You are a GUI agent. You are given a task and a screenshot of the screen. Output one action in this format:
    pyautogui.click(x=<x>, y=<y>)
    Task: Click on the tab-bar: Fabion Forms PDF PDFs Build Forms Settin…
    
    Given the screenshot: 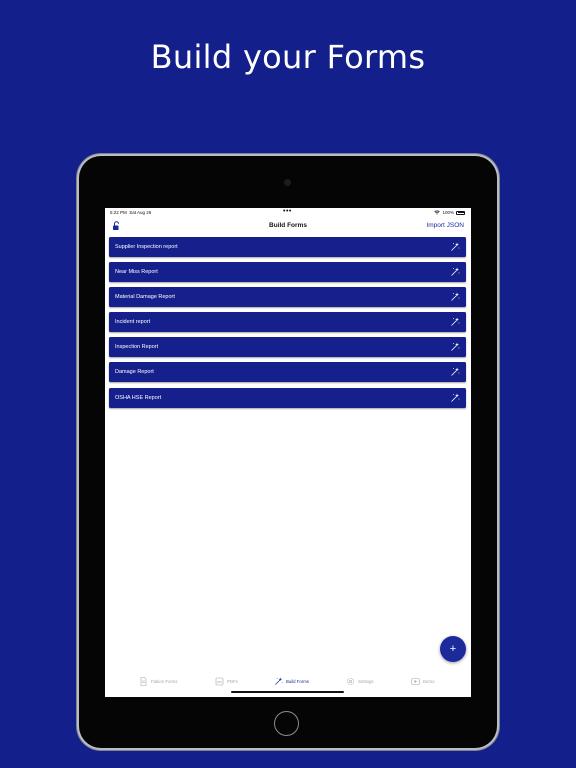 What is the action you would take?
    pyautogui.click(x=288, y=682)
    